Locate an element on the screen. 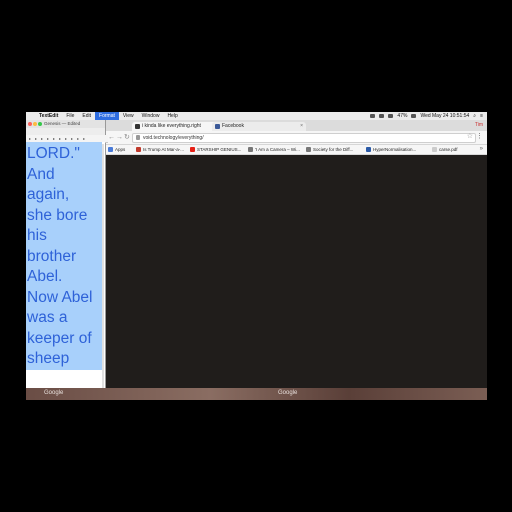 Image resolution: width=512 pixels, height=512 pixels. menu-format: Format is located at coordinates (107, 116).